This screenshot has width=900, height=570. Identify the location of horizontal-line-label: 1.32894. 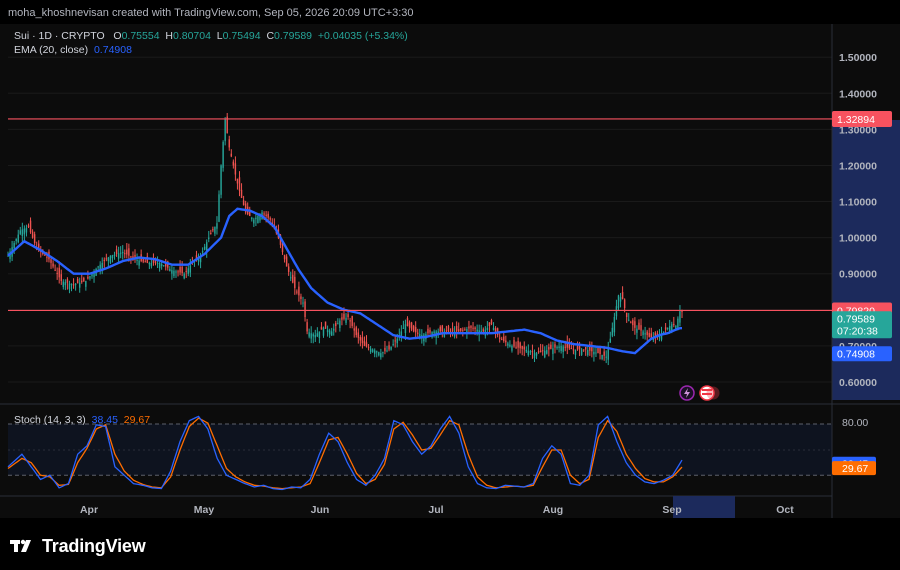
(856, 120).